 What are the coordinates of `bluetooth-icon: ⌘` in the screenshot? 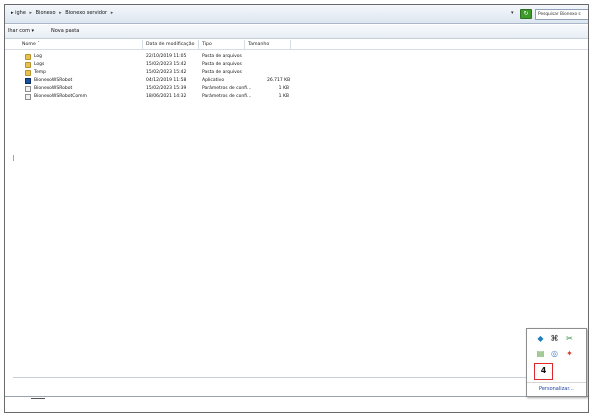 It's located at (554, 338).